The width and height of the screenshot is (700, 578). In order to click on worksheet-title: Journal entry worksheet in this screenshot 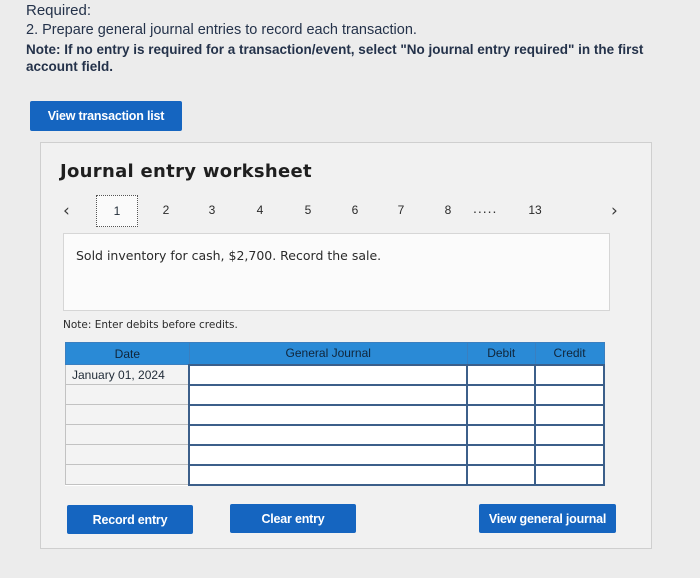, I will do `click(186, 171)`.